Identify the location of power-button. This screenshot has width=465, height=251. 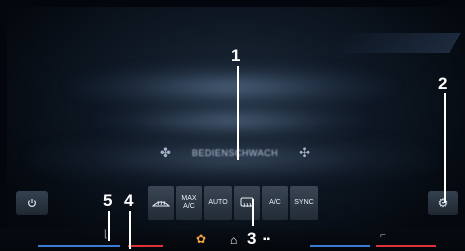
(32, 203).